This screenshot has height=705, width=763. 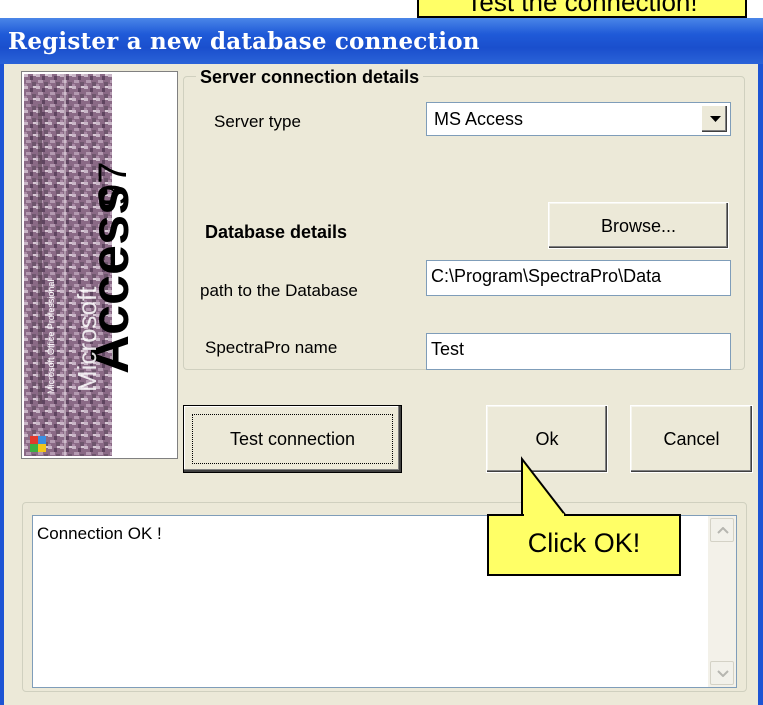 What do you see at coordinates (479, 119) in the screenshot?
I see `server-type-value: MS Access` at bounding box center [479, 119].